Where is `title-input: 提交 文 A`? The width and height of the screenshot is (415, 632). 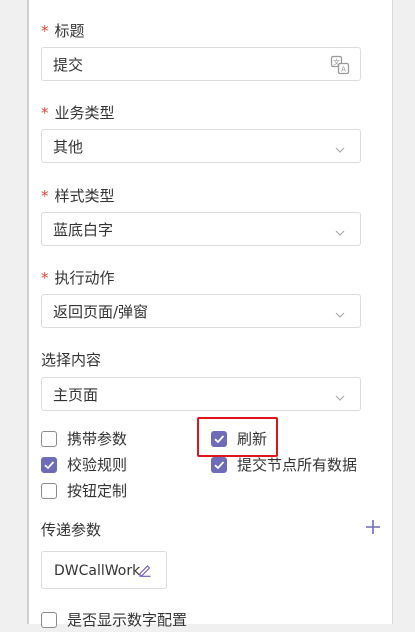 title-input: 提交 文 A is located at coordinates (201, 64).